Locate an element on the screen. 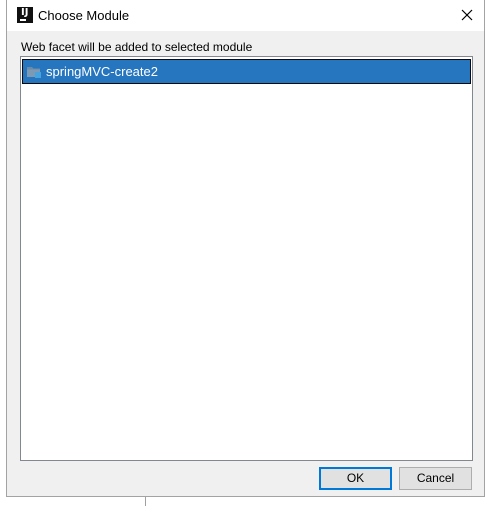 The image size is (492, 506). module-label: springMVC-create2 is located at coordinates (102, 71).